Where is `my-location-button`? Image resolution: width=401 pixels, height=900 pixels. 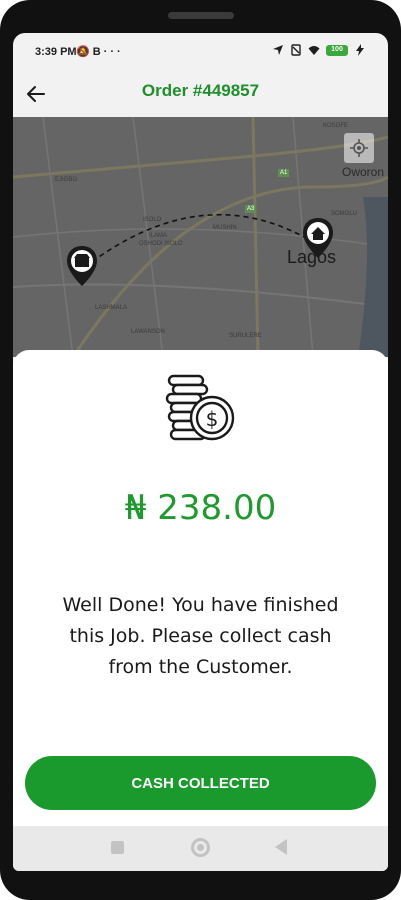
my-location-button is located at coordinates (359, 148).